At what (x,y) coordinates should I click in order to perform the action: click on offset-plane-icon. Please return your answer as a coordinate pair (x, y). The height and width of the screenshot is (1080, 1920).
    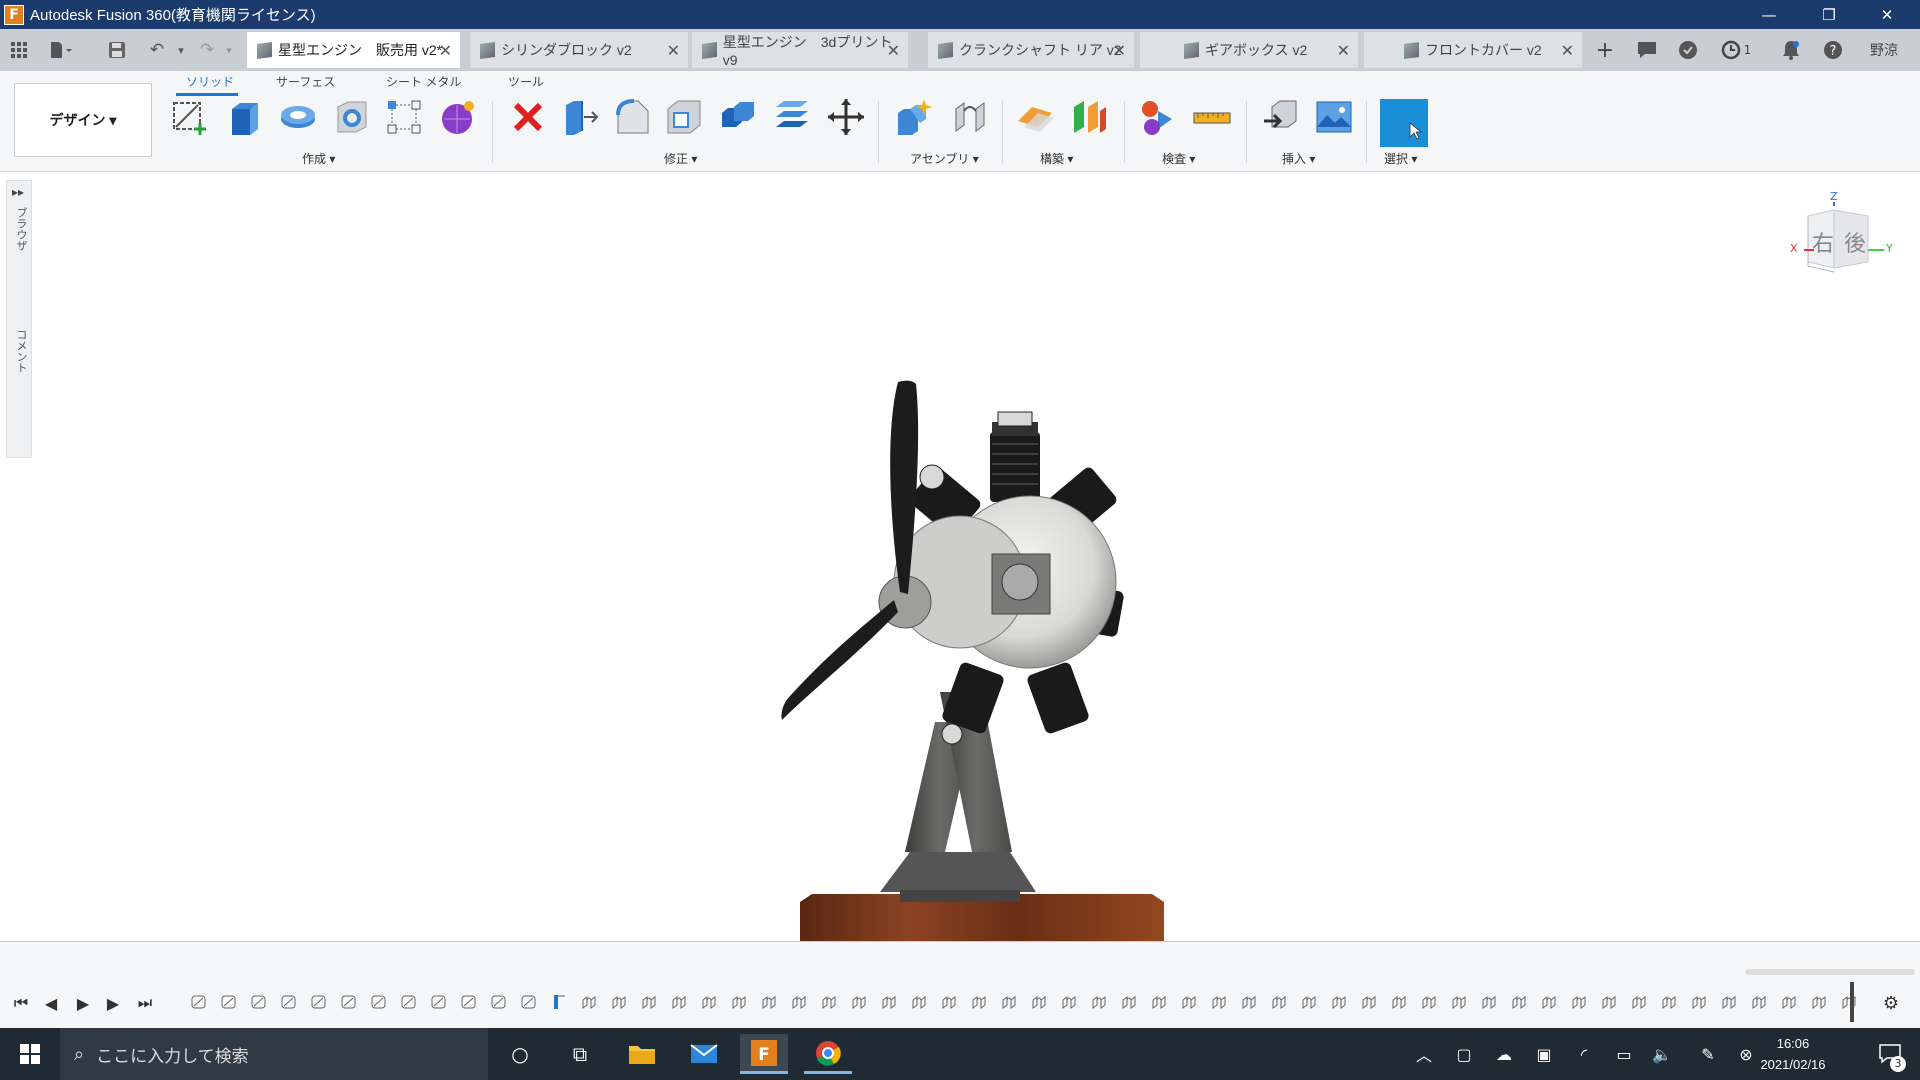
    Looking at the image, I should click on (1036, 117).